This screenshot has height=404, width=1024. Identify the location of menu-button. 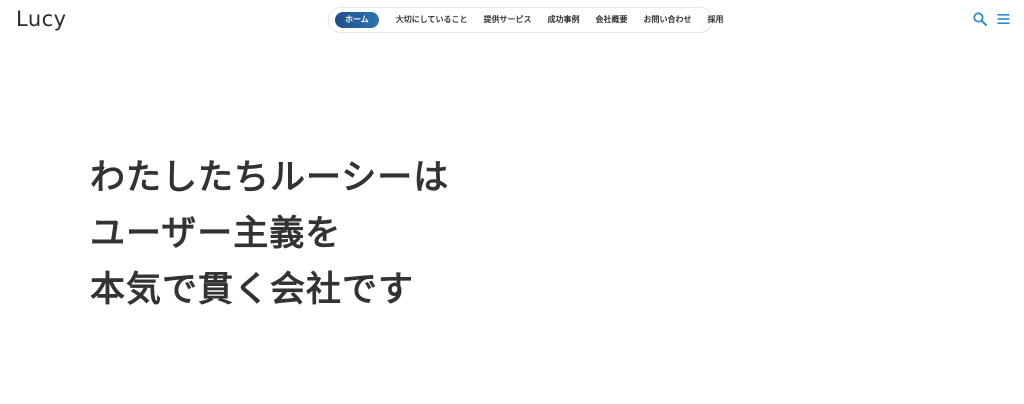
(1004, 19).